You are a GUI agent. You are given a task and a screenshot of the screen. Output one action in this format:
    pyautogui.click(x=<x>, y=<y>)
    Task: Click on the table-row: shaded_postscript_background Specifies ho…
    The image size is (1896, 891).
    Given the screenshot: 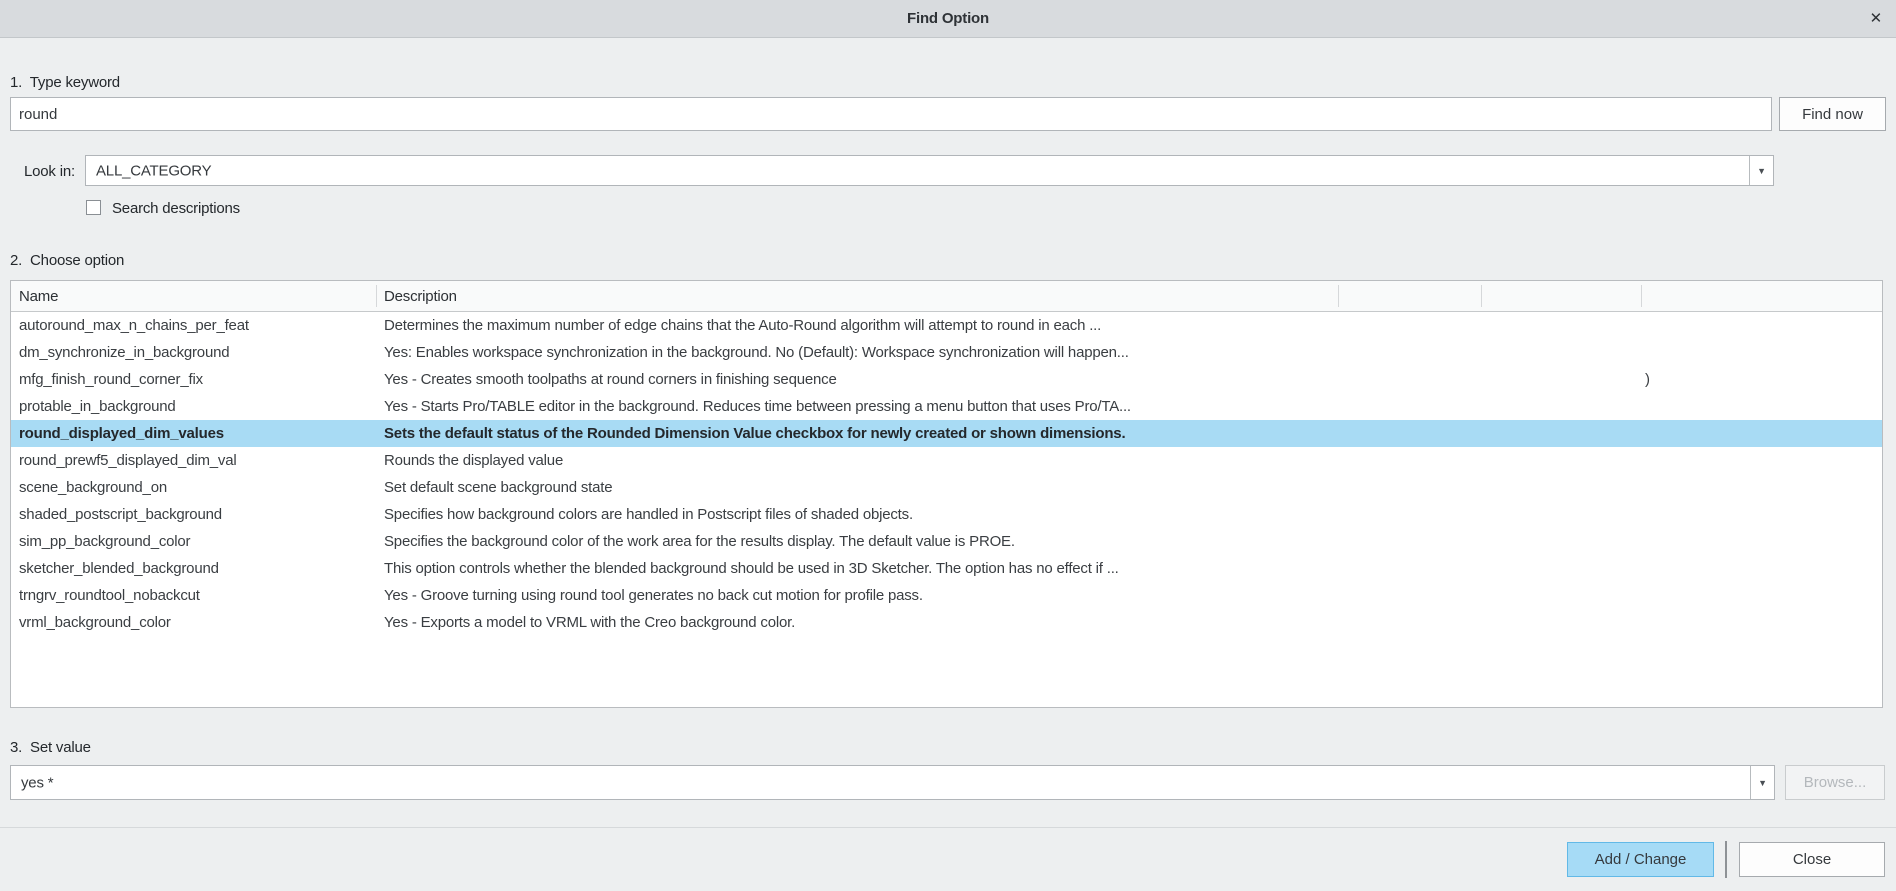 What is the action you would take?
    pyautogui.click(x=946, y=514)
    